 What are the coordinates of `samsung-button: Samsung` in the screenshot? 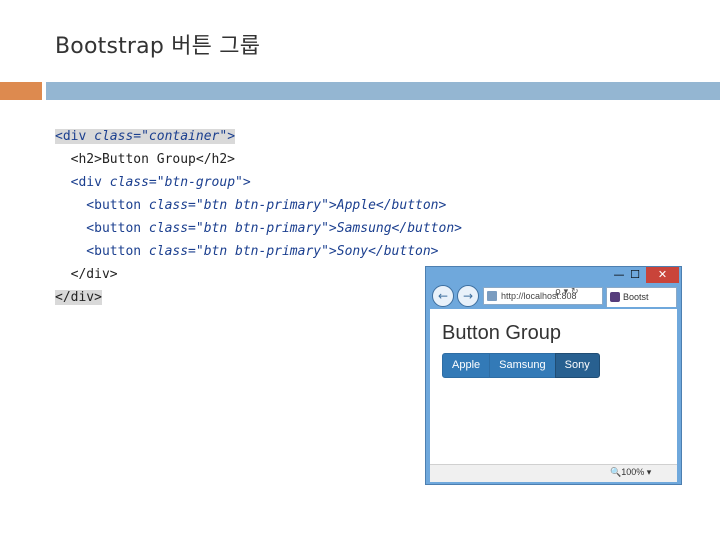 It's located at (522, 365).